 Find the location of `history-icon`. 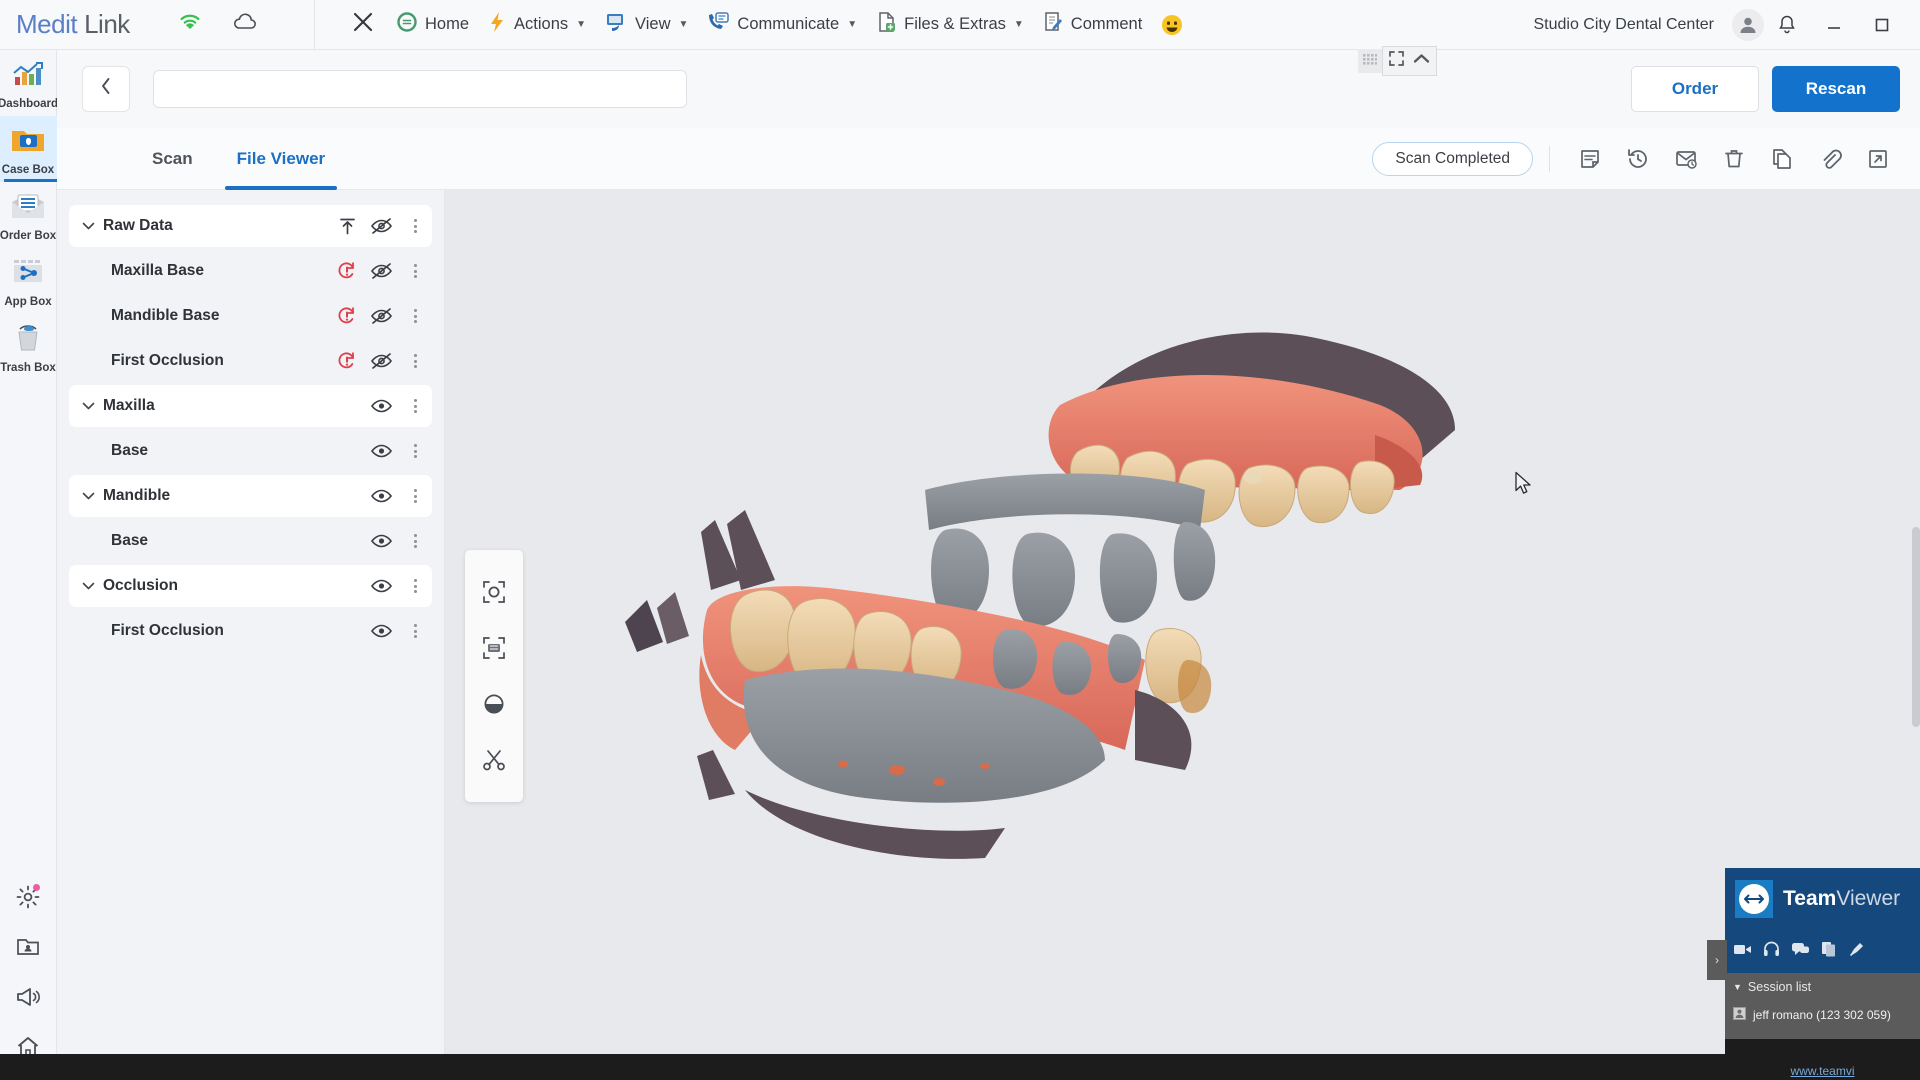

history-icon is located at coordinates (1638, 159).